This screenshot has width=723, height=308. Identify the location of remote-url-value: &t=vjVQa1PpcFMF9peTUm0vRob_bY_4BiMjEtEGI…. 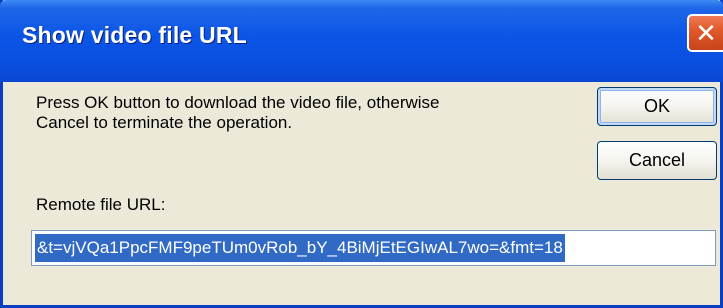
(300, 248).